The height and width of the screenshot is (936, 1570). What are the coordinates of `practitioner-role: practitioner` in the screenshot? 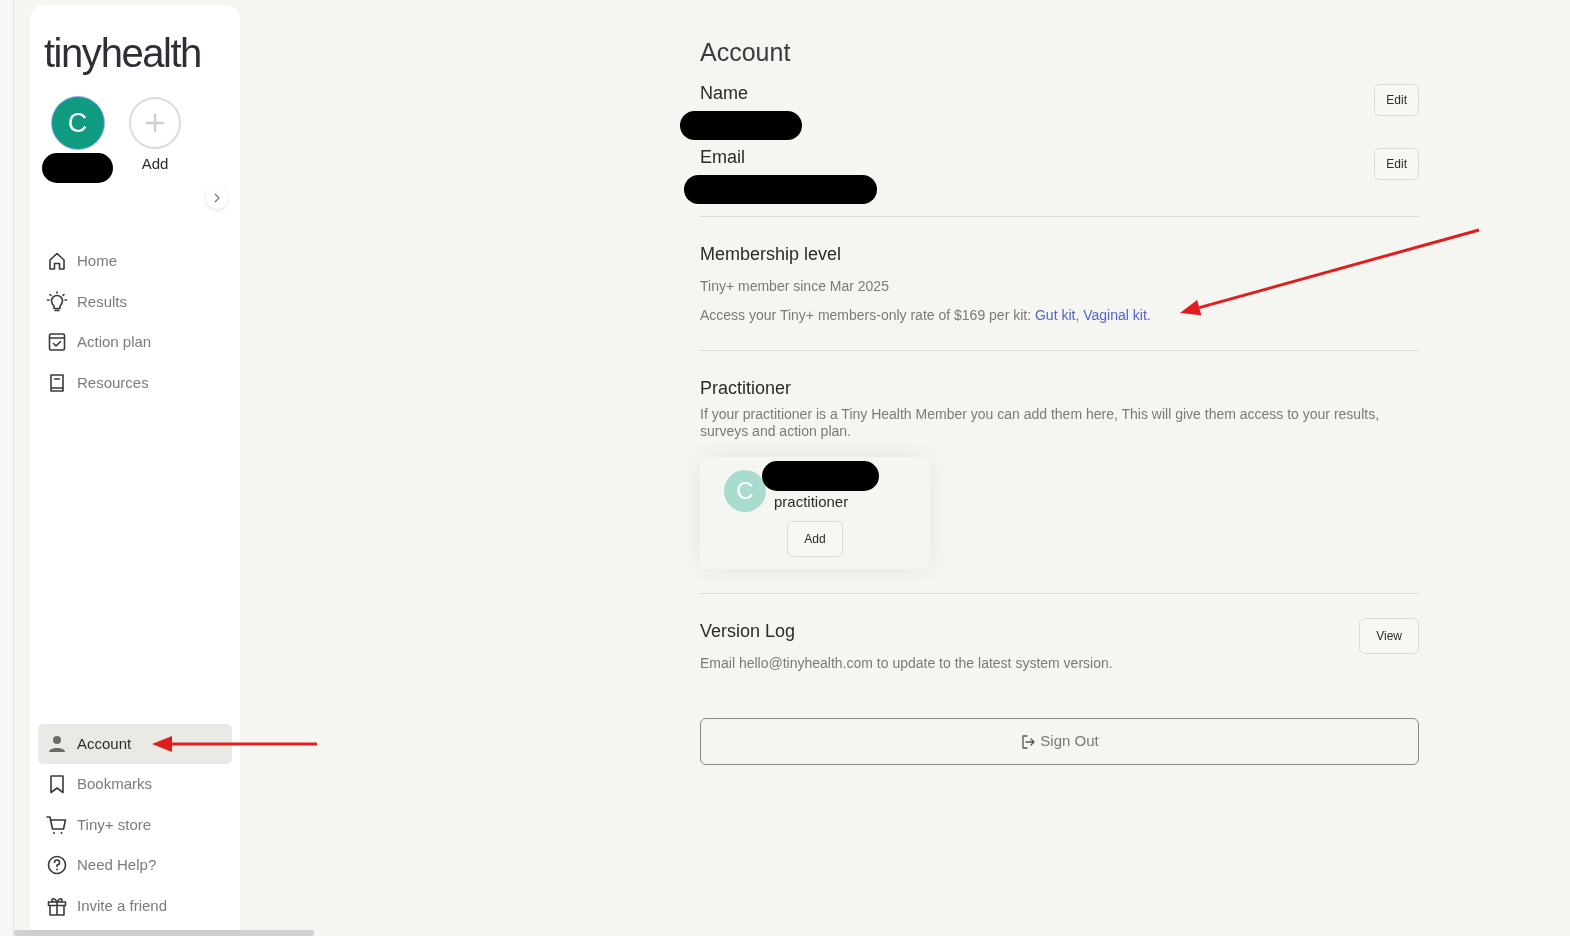 It's located at (812, 501).